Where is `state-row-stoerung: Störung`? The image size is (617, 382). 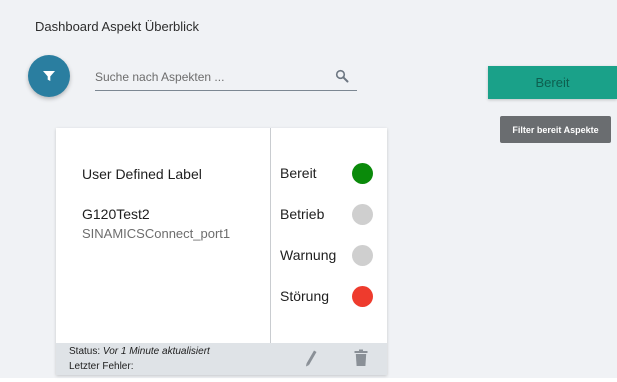 state-row-stoerung: Störung is located at coordinates (330, 297).